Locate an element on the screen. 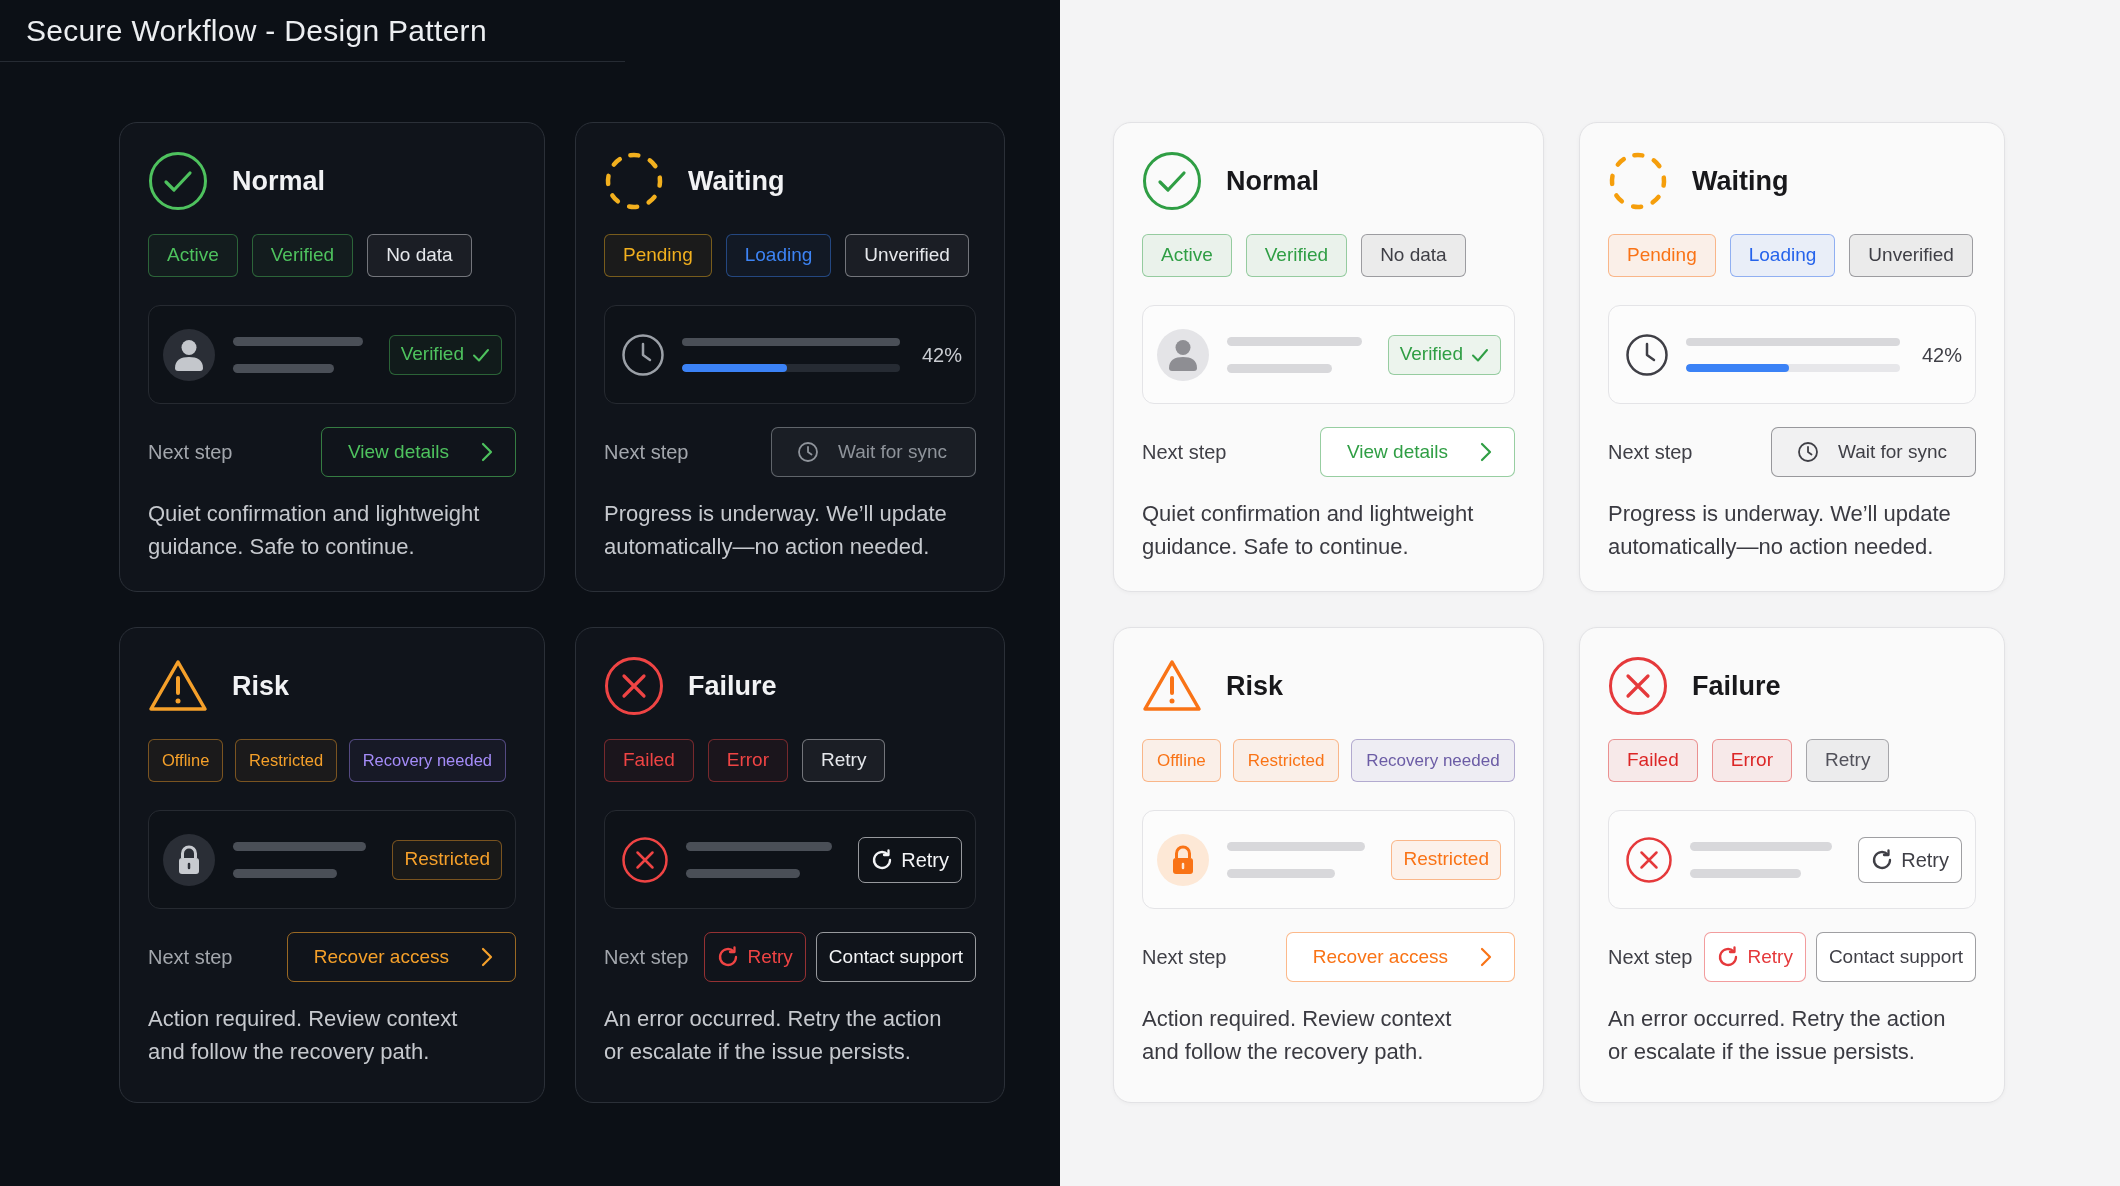 This screenshot has width=2120, height=1186. action-button: Recover access is located at coordinates (401, 957).